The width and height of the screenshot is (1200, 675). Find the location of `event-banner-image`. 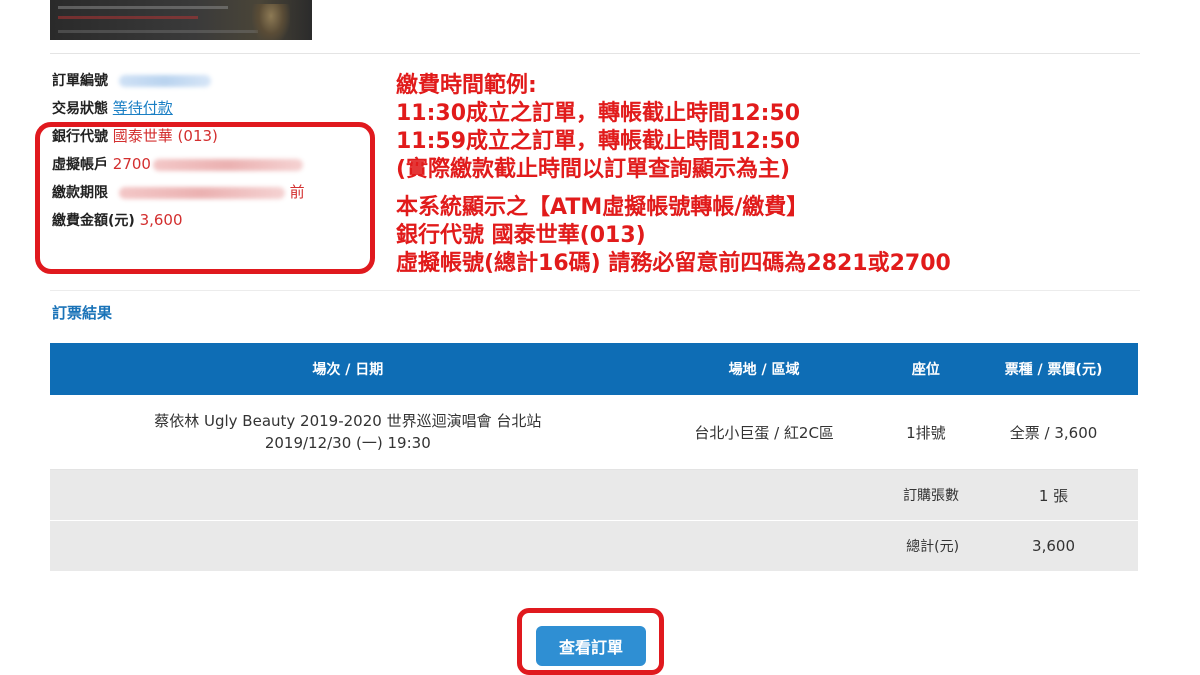

event-banner-image is located at coordinates (181, 20).